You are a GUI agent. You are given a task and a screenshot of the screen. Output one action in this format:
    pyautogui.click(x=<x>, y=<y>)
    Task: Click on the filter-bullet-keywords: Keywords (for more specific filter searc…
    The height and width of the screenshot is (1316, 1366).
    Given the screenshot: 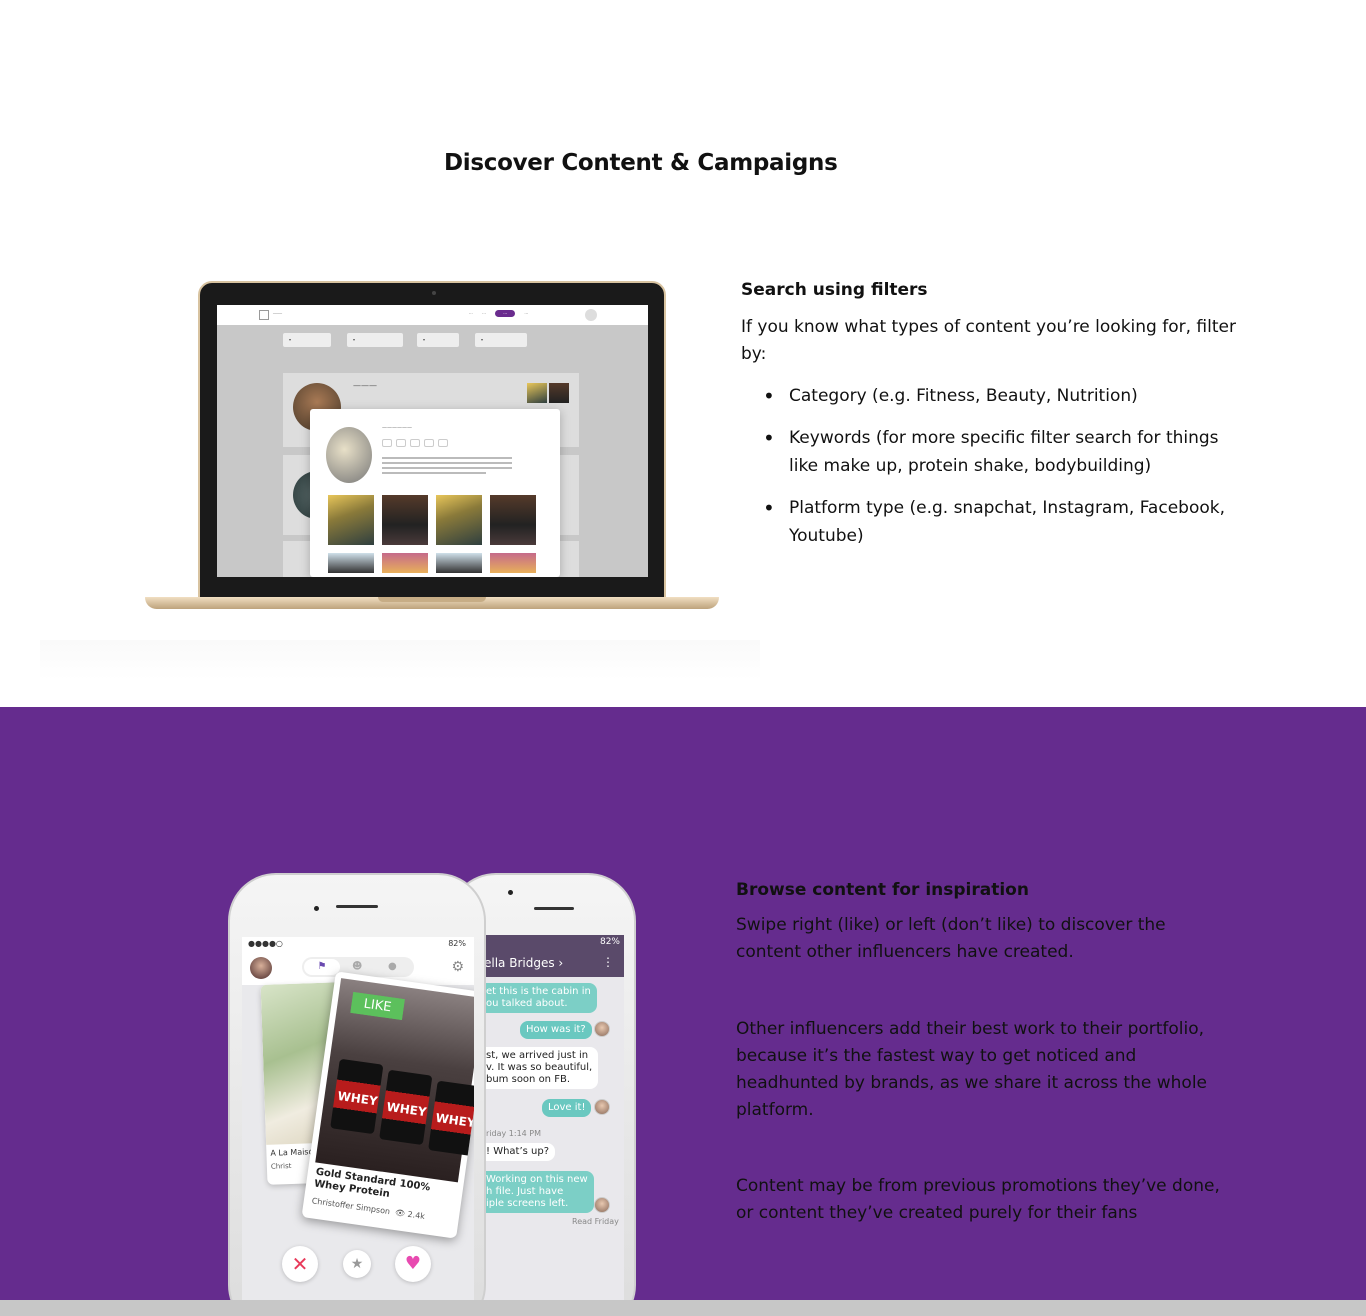 What is the action you would take?
    pyautogui.click(x=991, y=452)
    